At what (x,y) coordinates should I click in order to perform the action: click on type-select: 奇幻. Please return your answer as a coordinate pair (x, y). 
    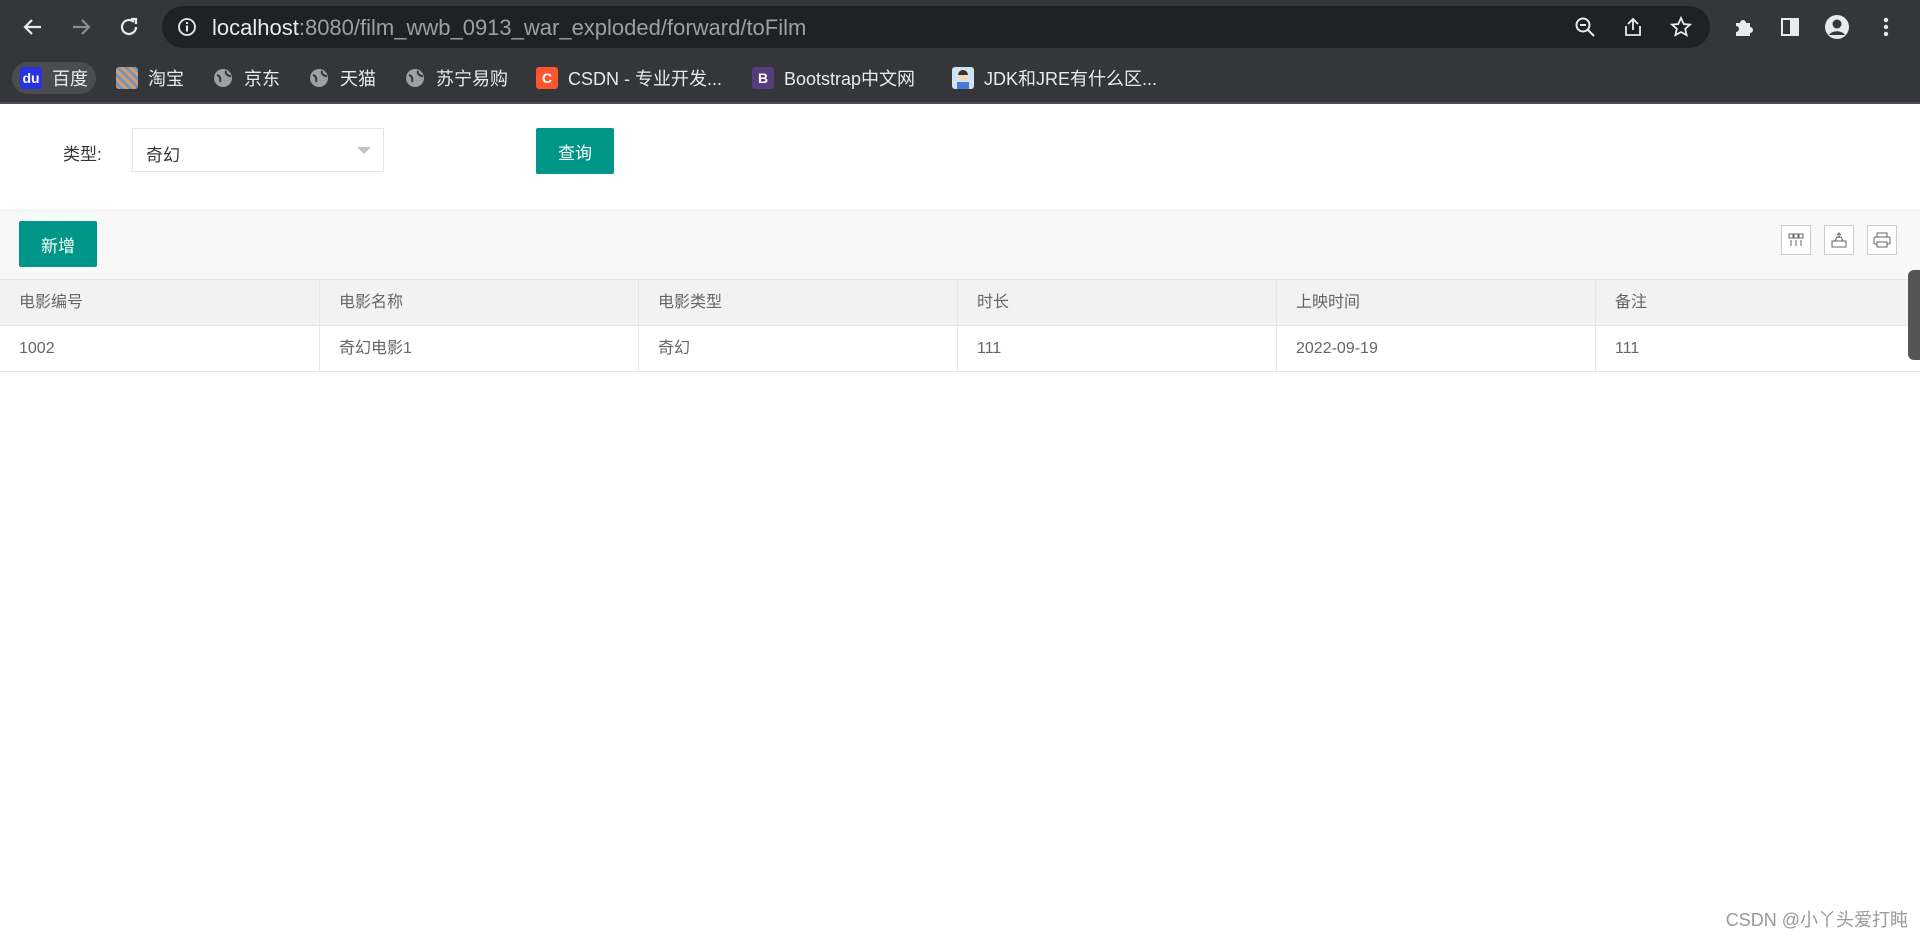
    Looking at the image, I should click on (258, 150).